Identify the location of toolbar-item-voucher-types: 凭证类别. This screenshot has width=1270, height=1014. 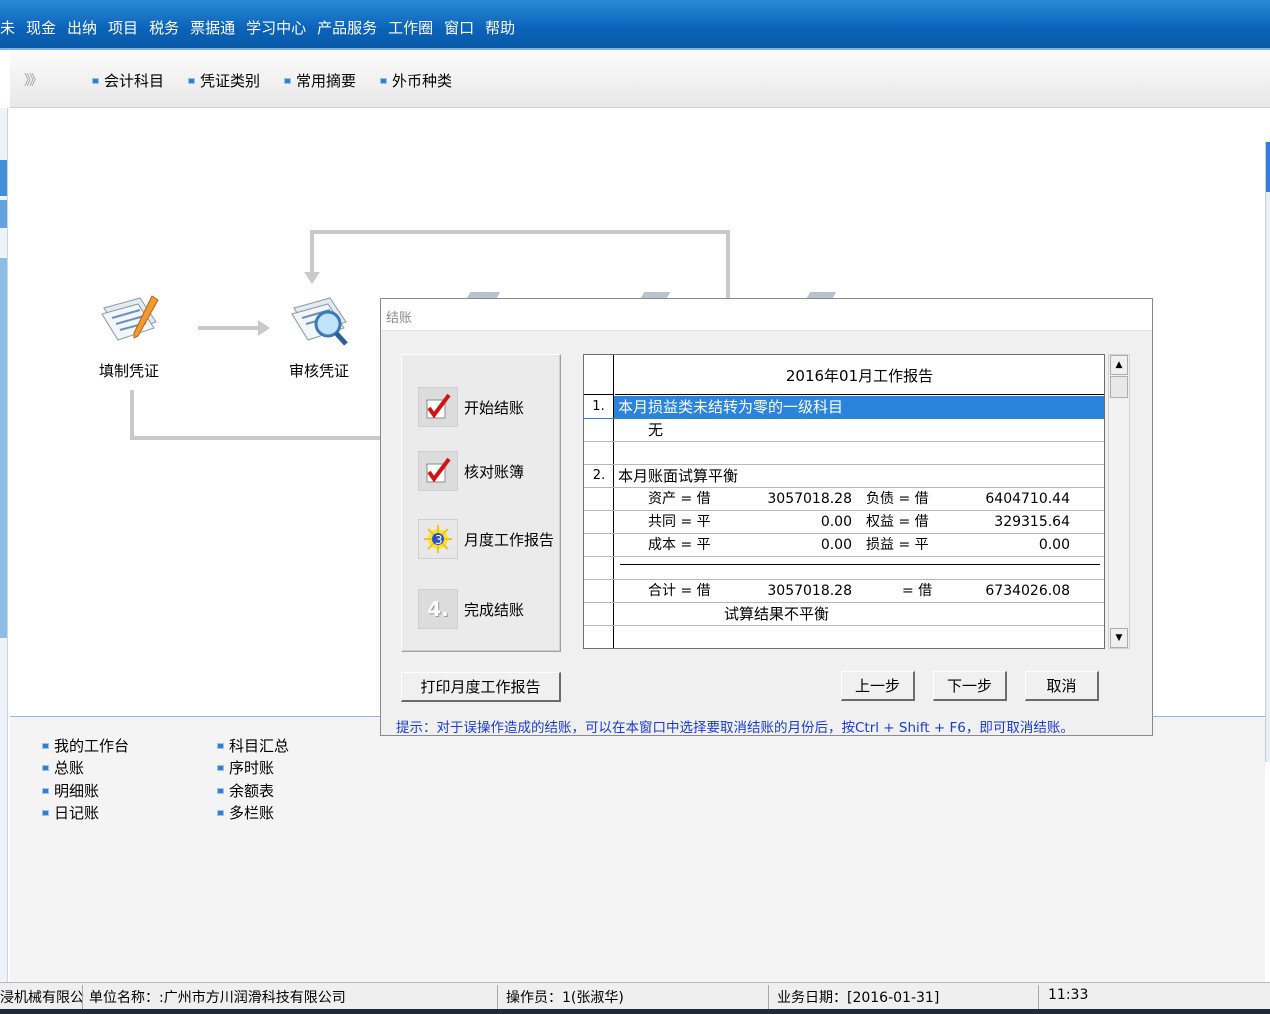
(224, 80).